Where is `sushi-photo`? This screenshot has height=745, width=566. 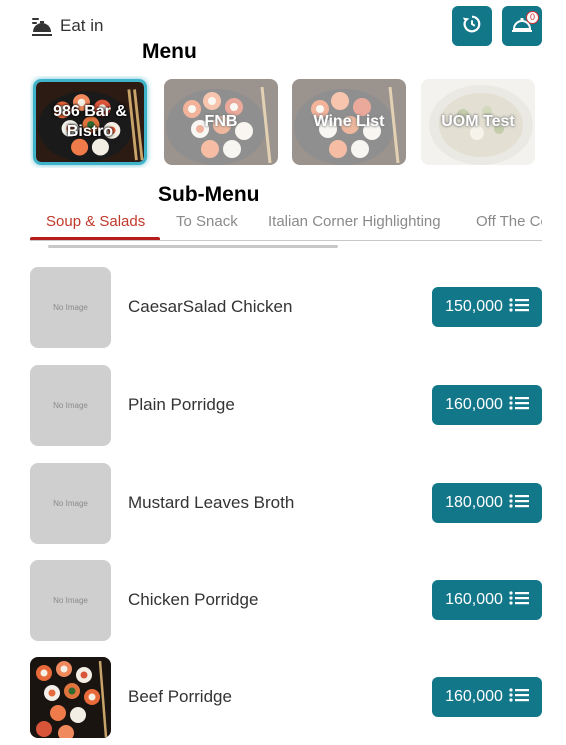
sushi-photo is located at coordinates (70, 697).